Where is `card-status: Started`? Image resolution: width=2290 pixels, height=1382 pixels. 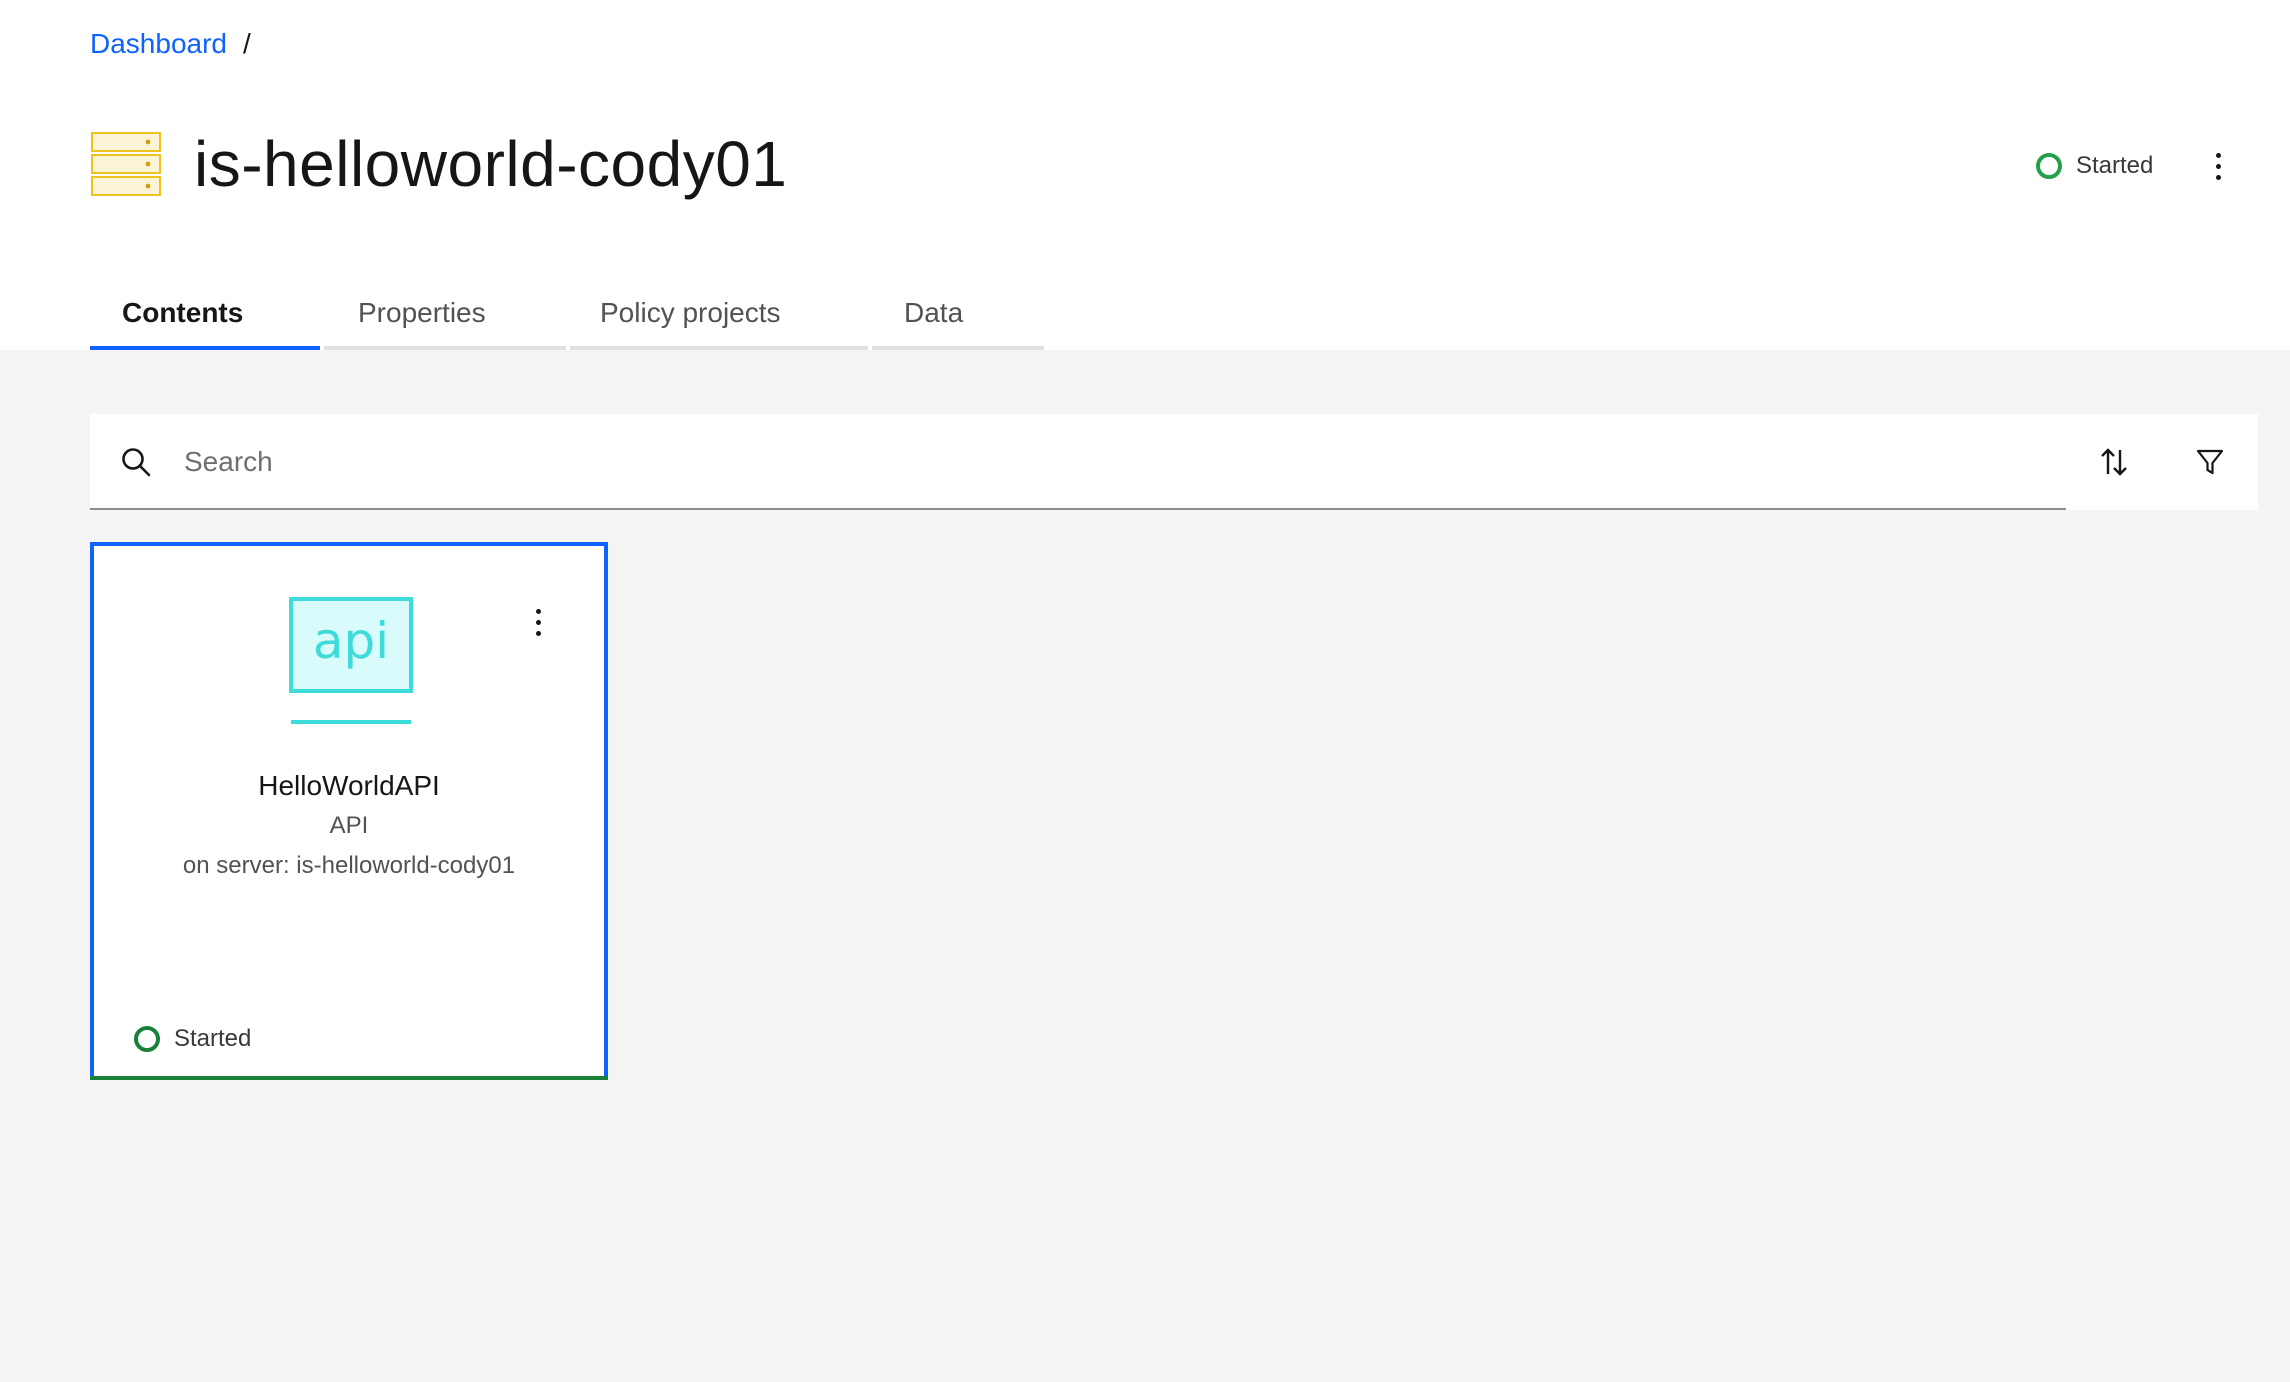 card-status: Started is located at coordinates (192, 1039).